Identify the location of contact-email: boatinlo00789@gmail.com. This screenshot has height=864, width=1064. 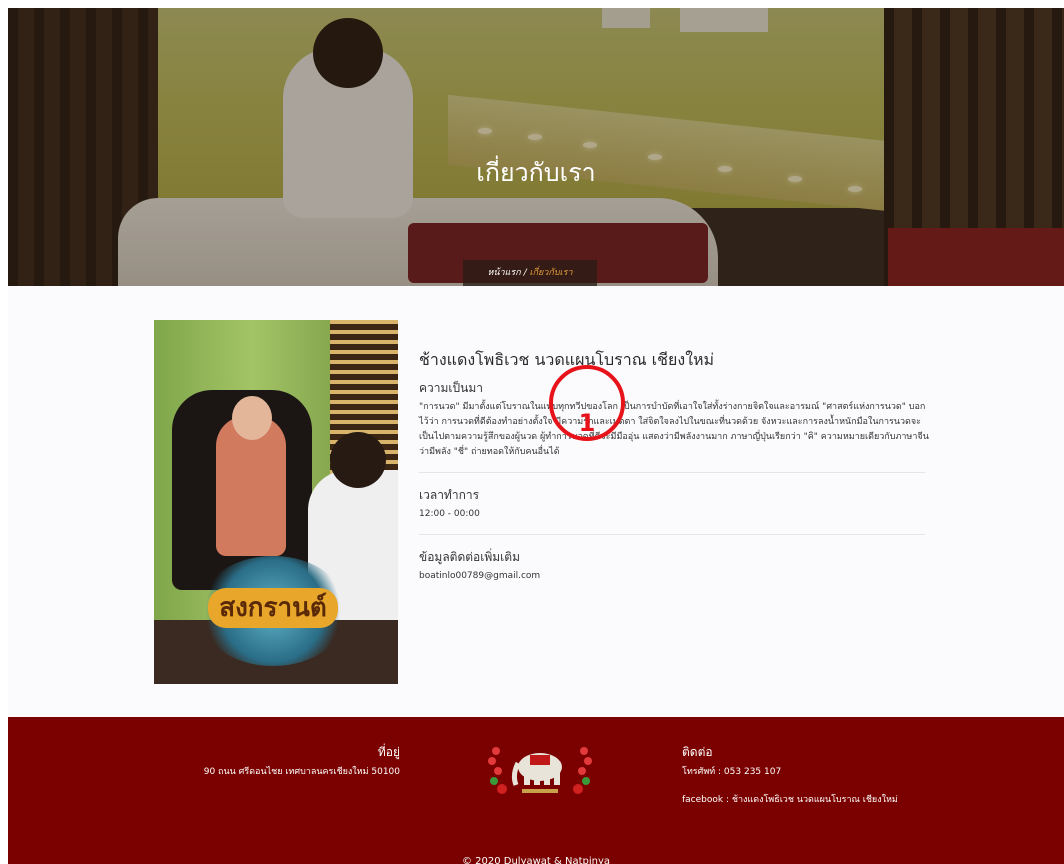
(480, 576).